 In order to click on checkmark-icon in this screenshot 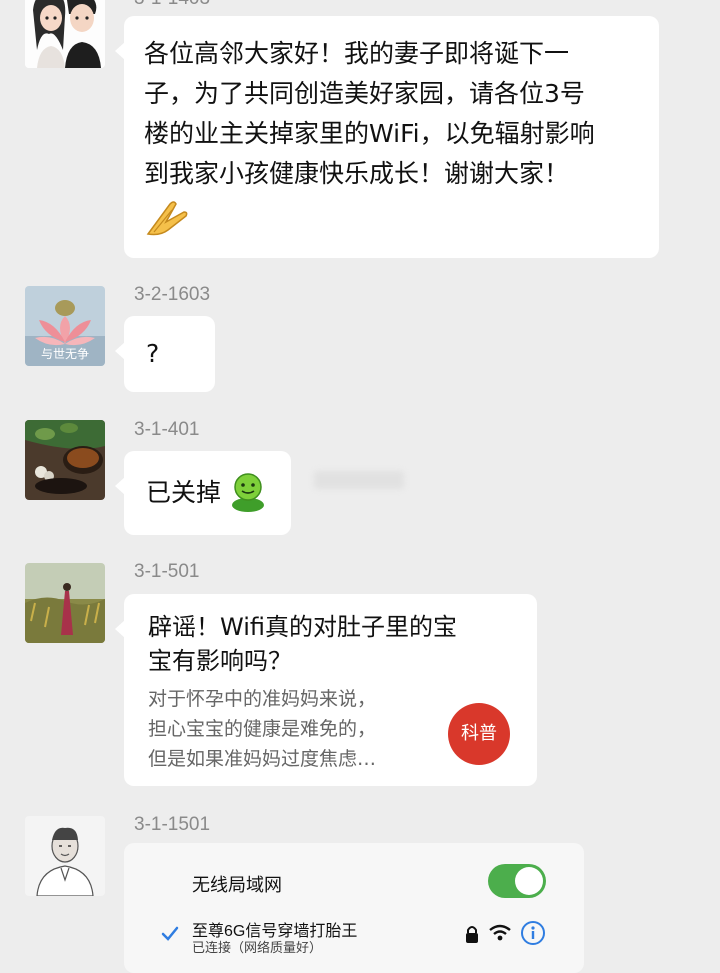, I will do `click(170, 936)`.